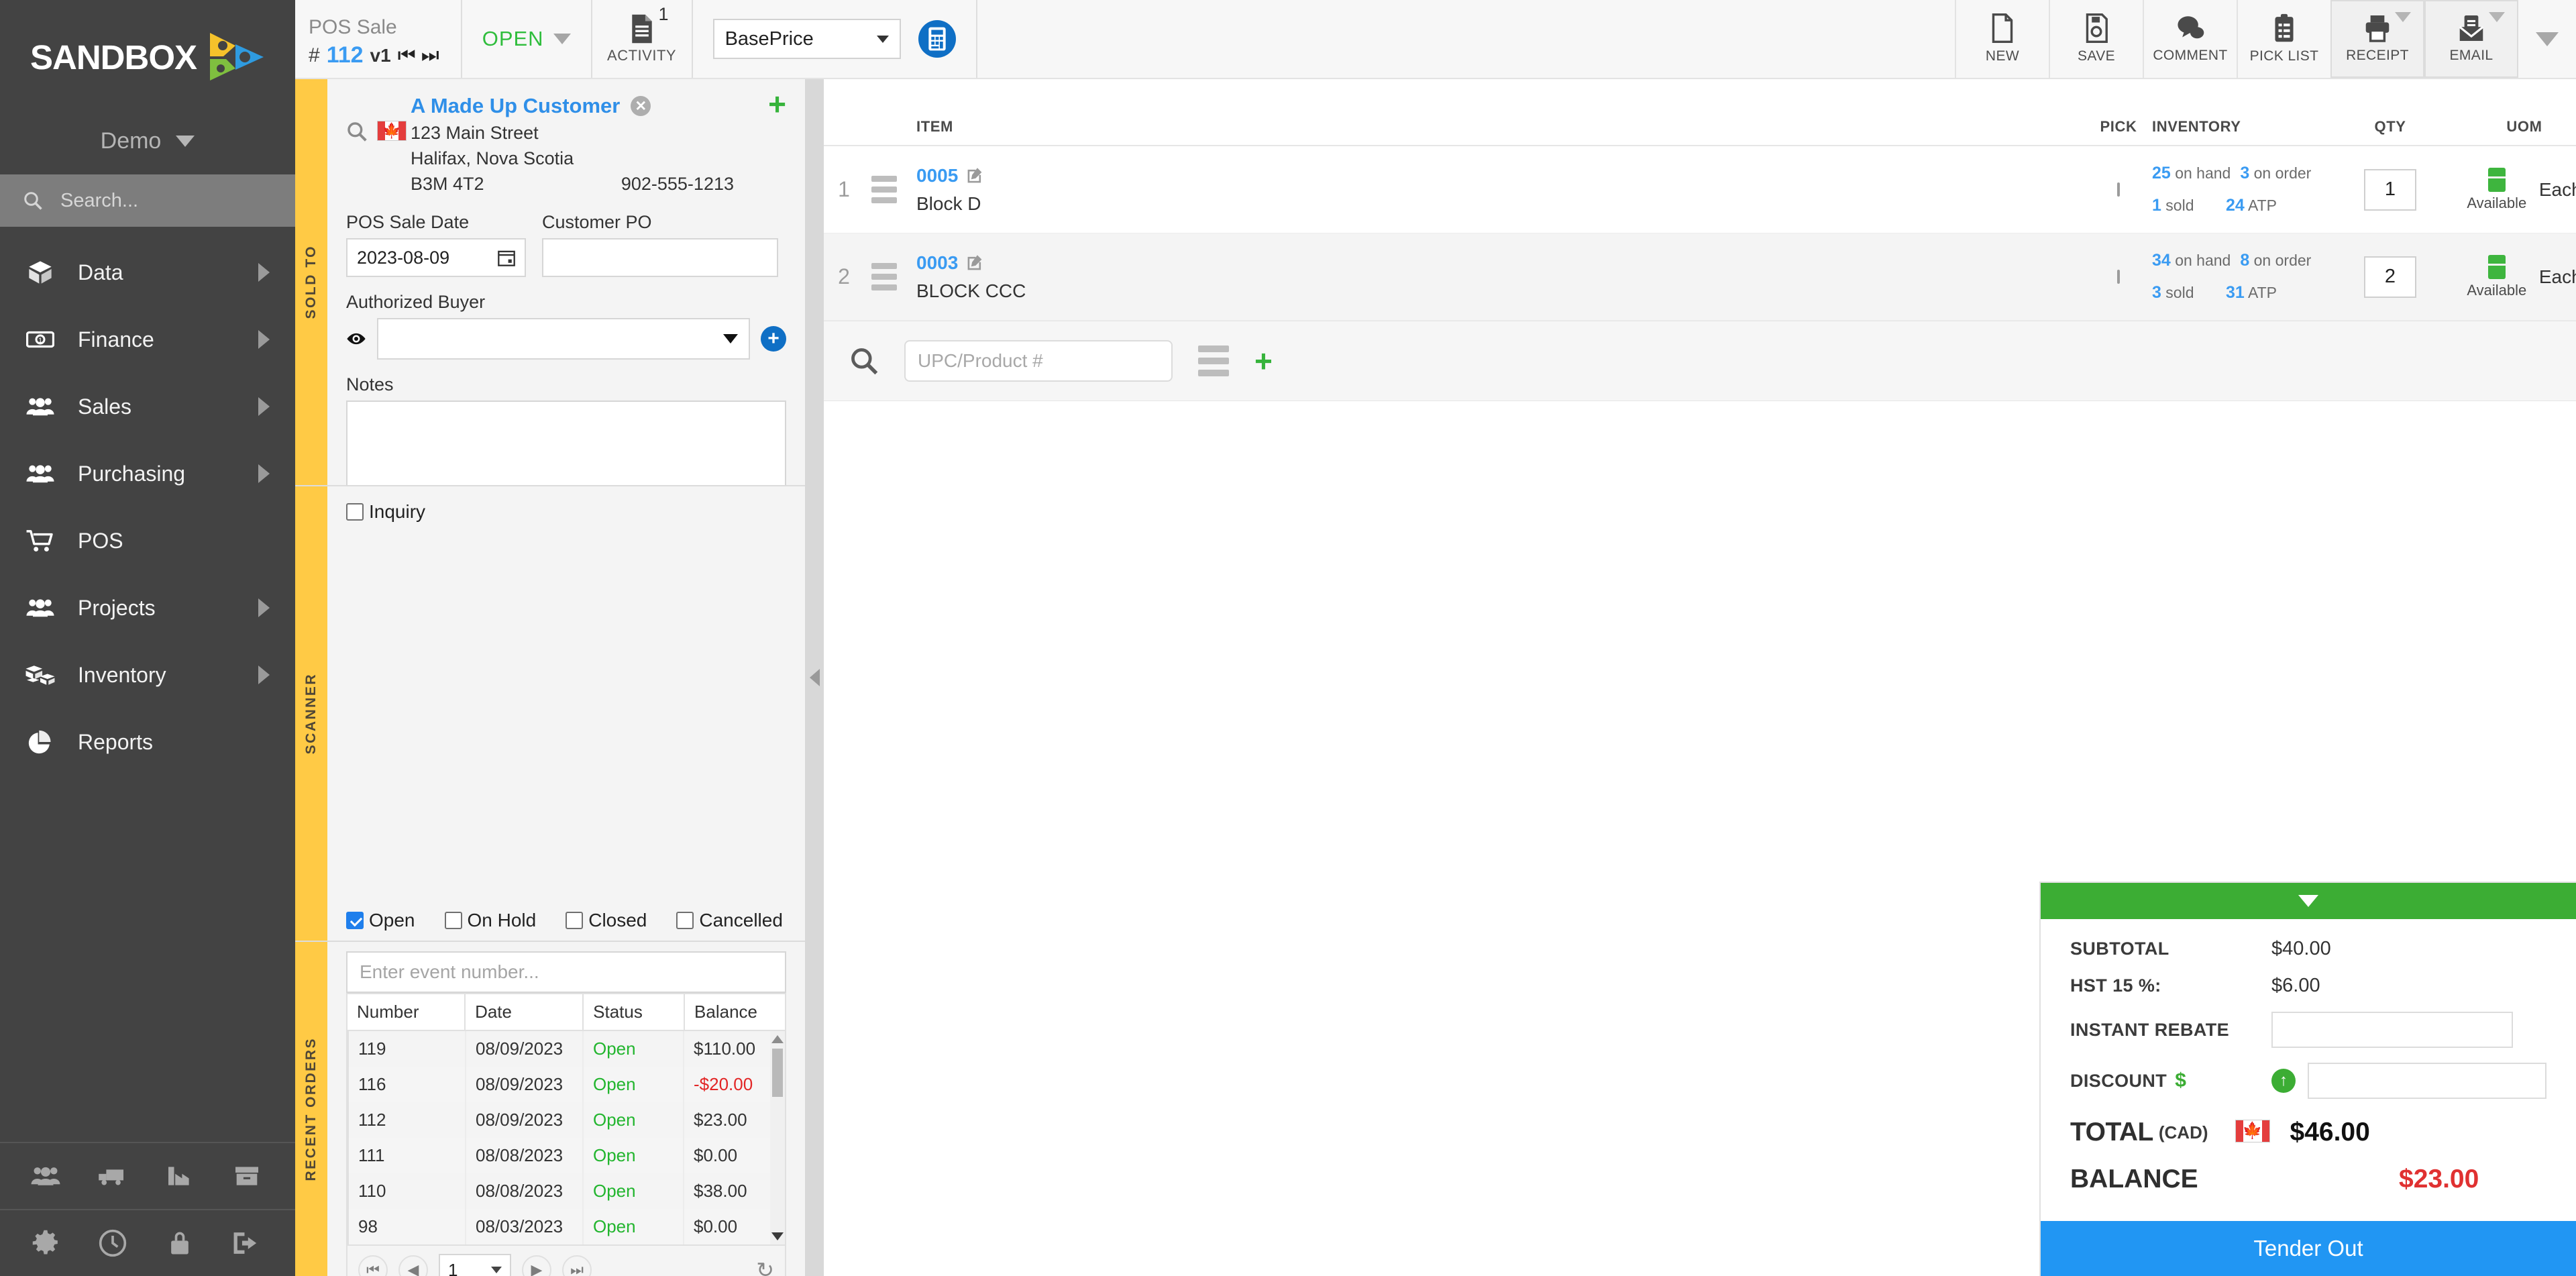 The height and width of the screenshot is (1276, 2576). Describe the element at coordinates (606, 921) in the screenshot. I see `filter-closed: Closed` at that location.